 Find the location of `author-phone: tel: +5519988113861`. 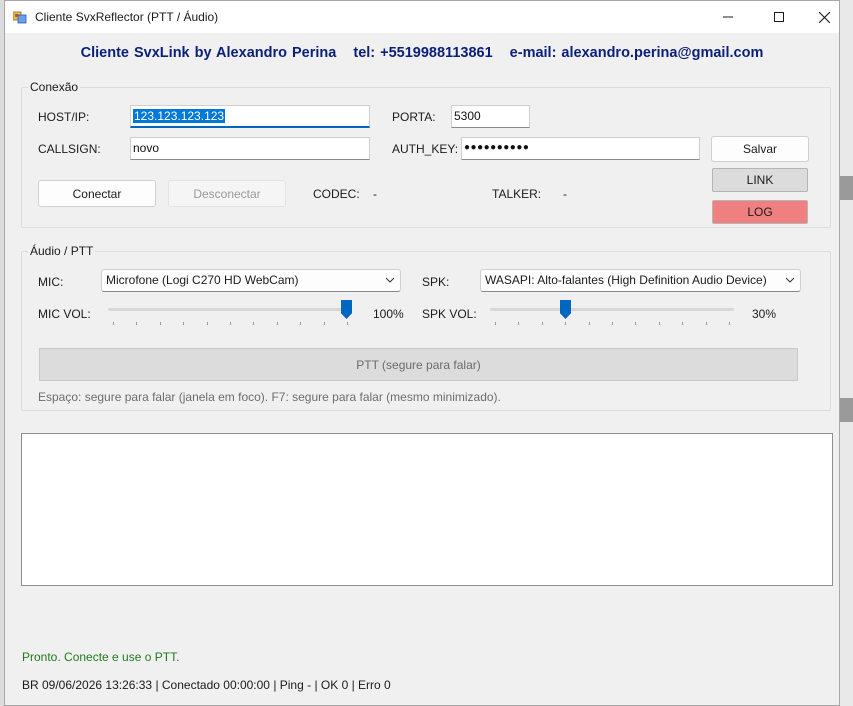

author-phone: tel: +5519988113861 is located at coordinates (423, 53).